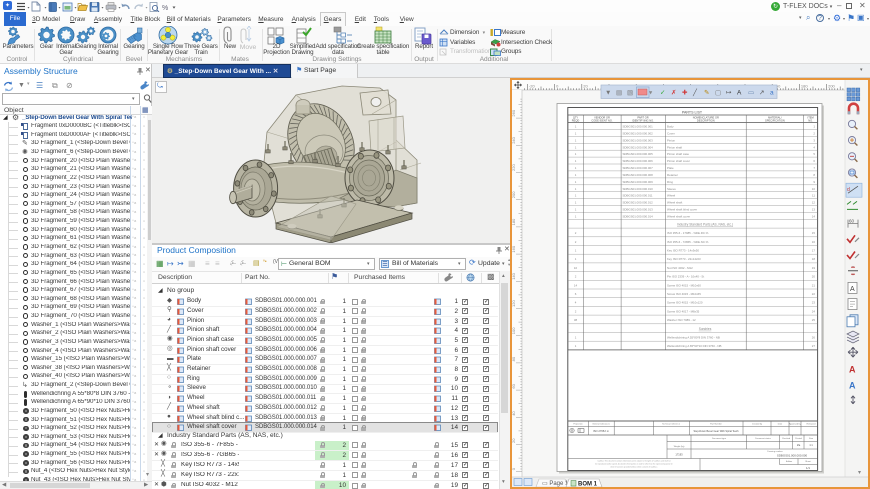 The width and height of the screenshot is (870, 489). What do you see at coordinates (638, 182) in the screenshot?
I see `svg-text: SDBGS01.000.000.009` at bounding box center [638, 182].